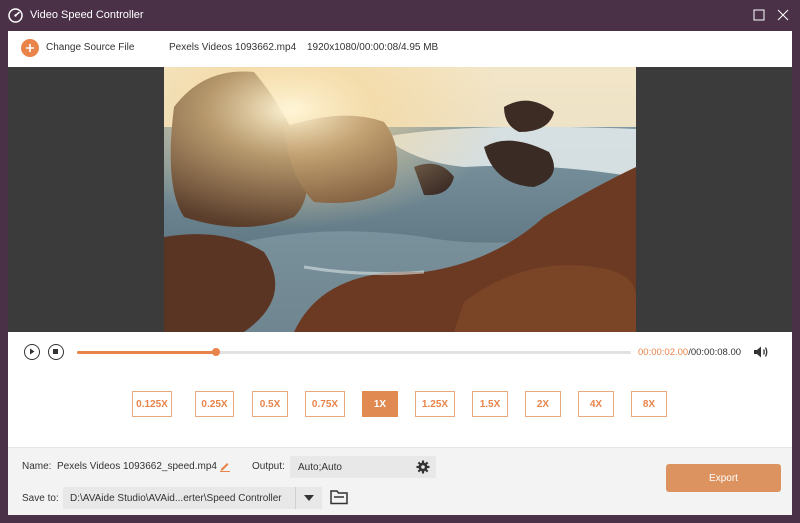  I want to click on play-icon, so click(32, 351).